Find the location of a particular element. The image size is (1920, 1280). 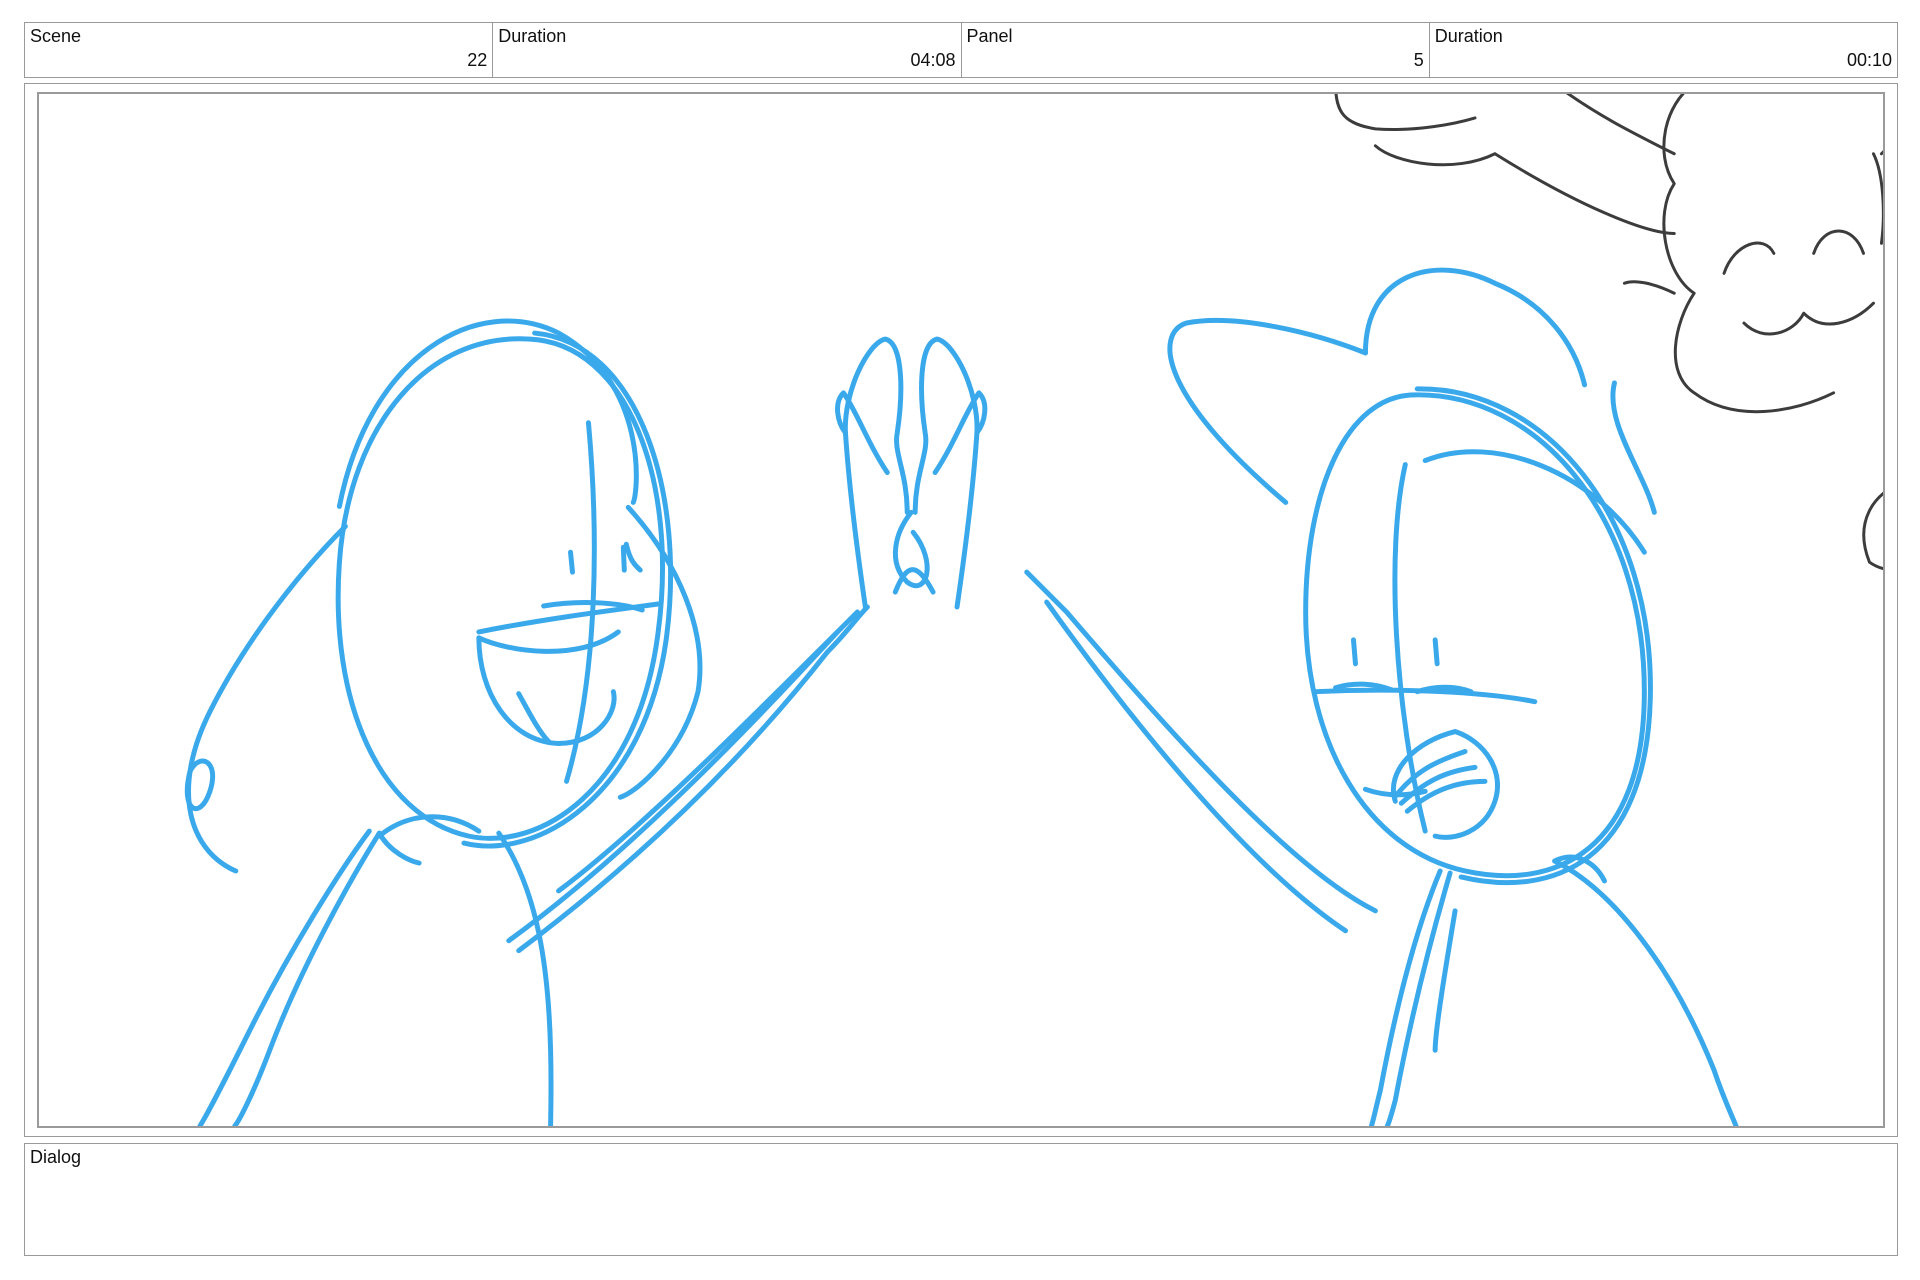

scene-duration-cell: Duration 04:08 is located at coordinates (727, 50).